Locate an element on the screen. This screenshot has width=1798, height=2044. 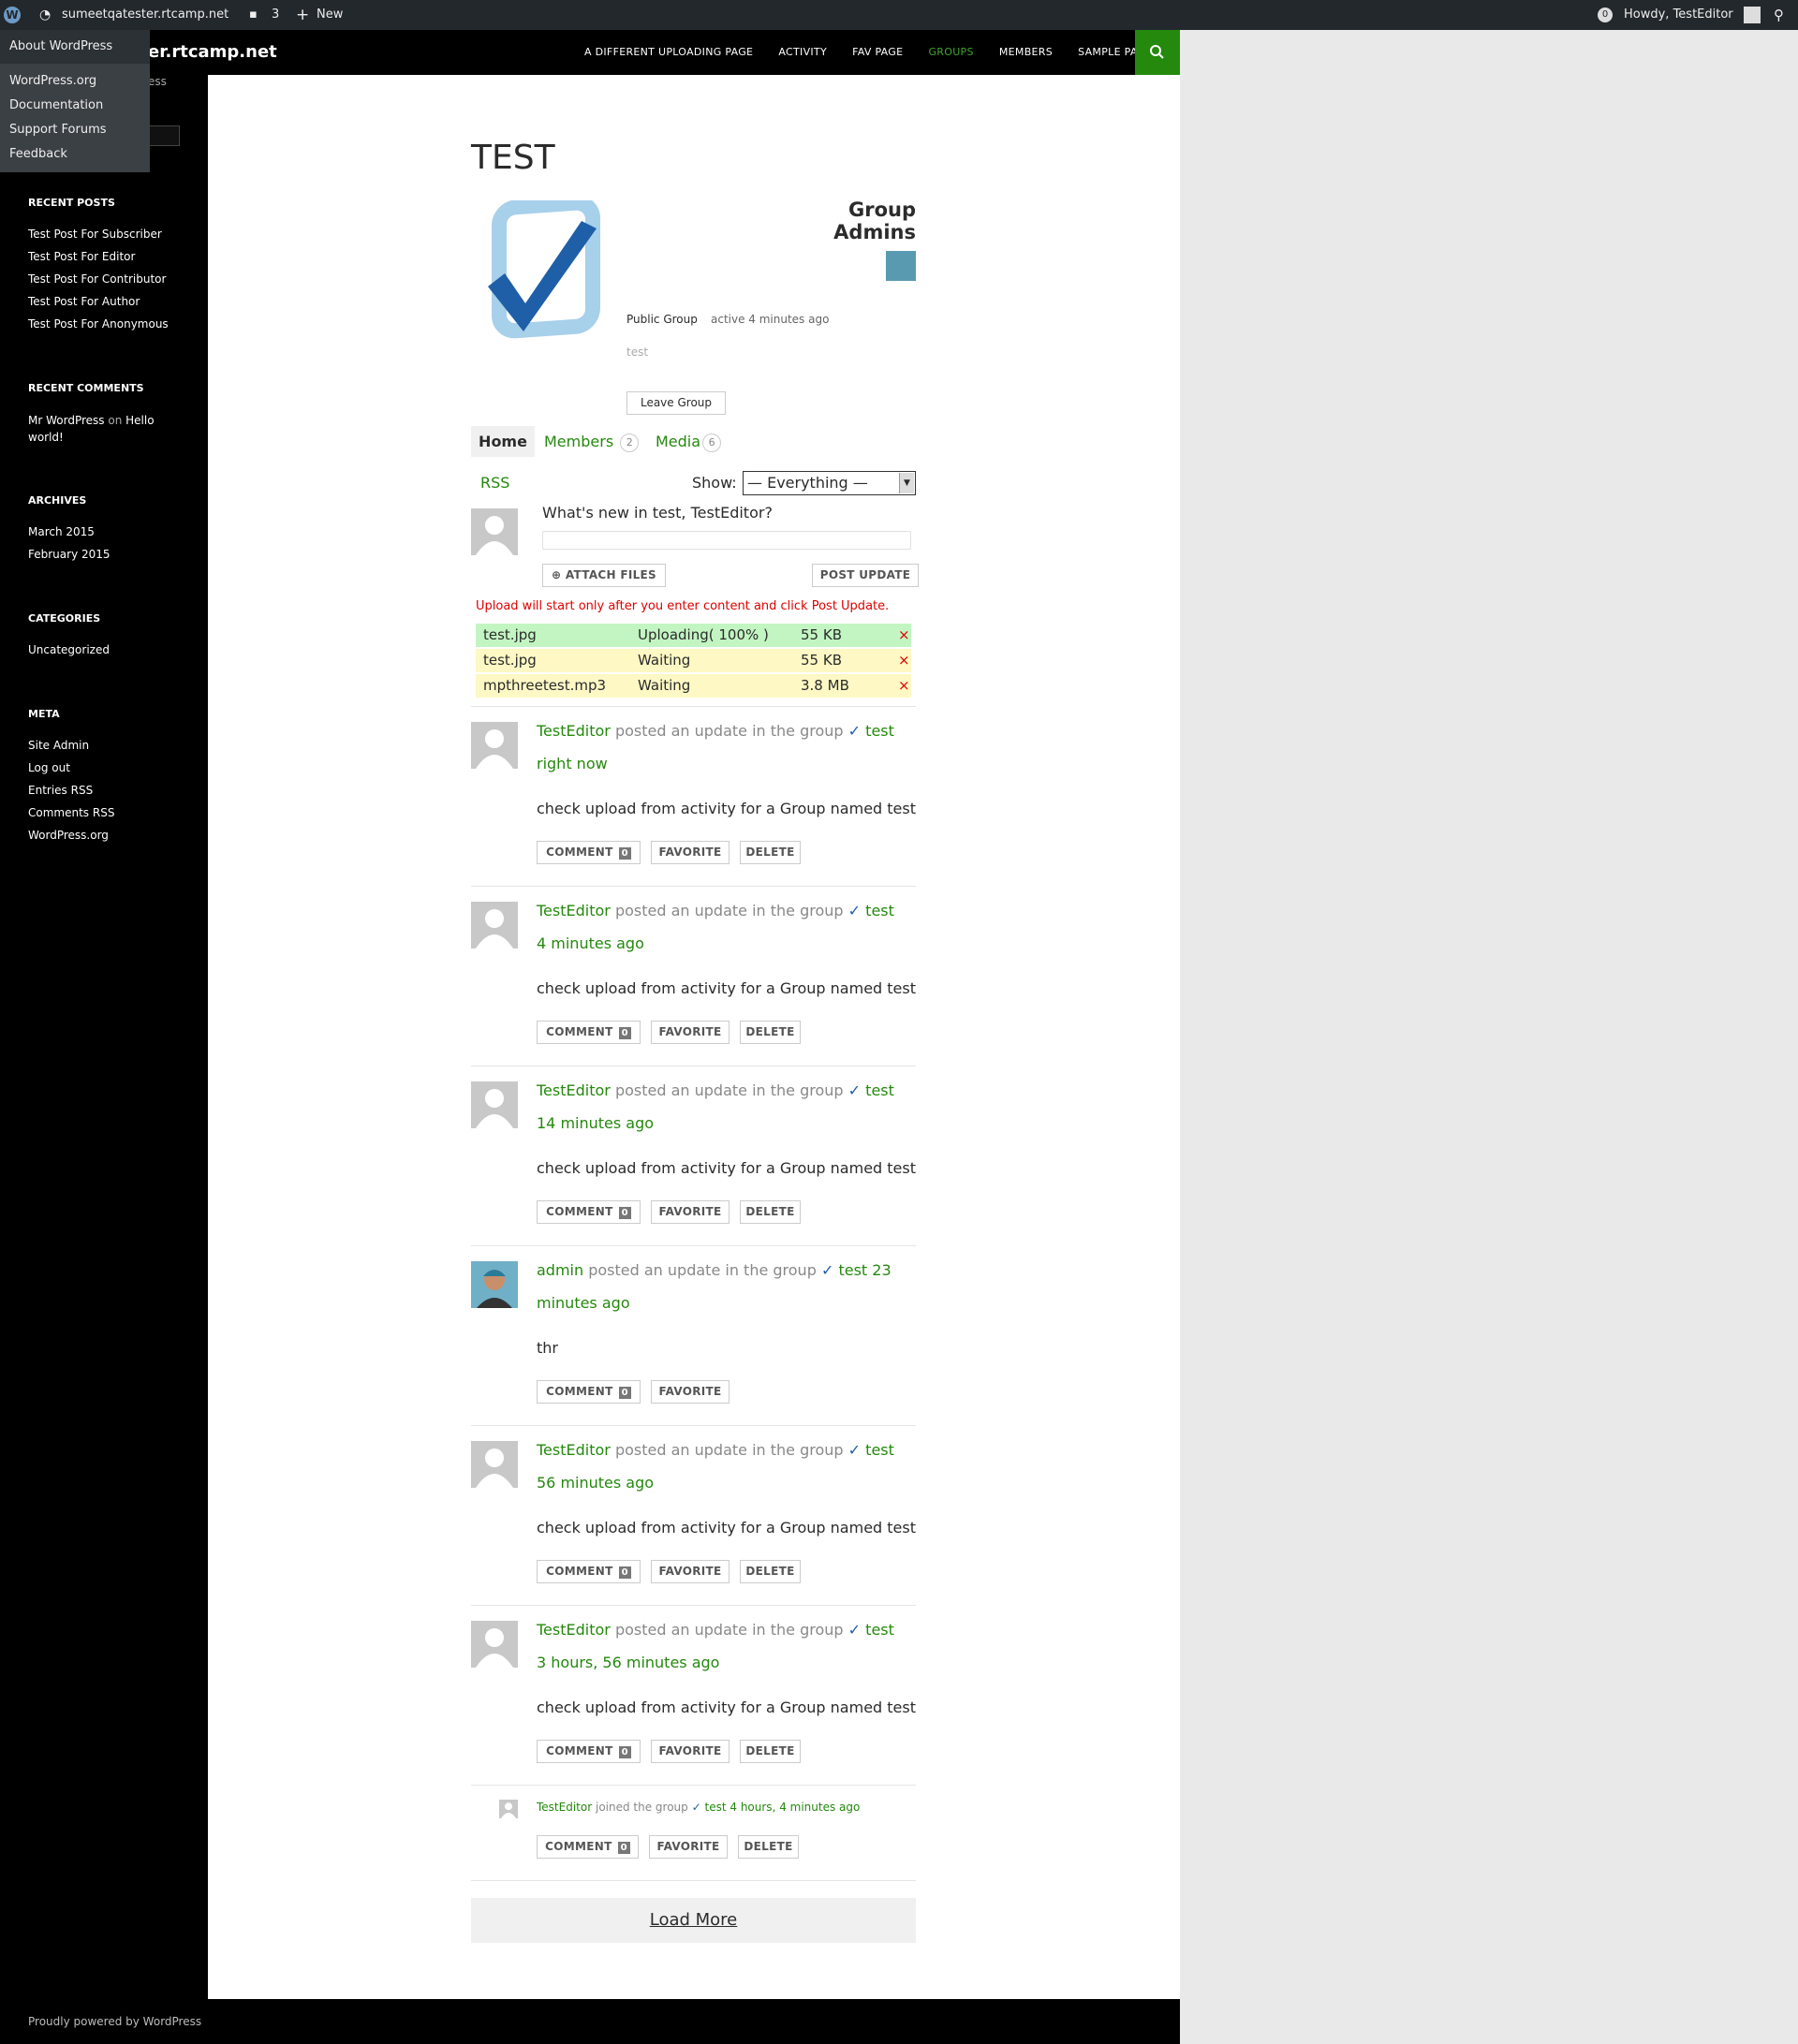
archive-link: February 2015 is located at coordinates (107, 554).